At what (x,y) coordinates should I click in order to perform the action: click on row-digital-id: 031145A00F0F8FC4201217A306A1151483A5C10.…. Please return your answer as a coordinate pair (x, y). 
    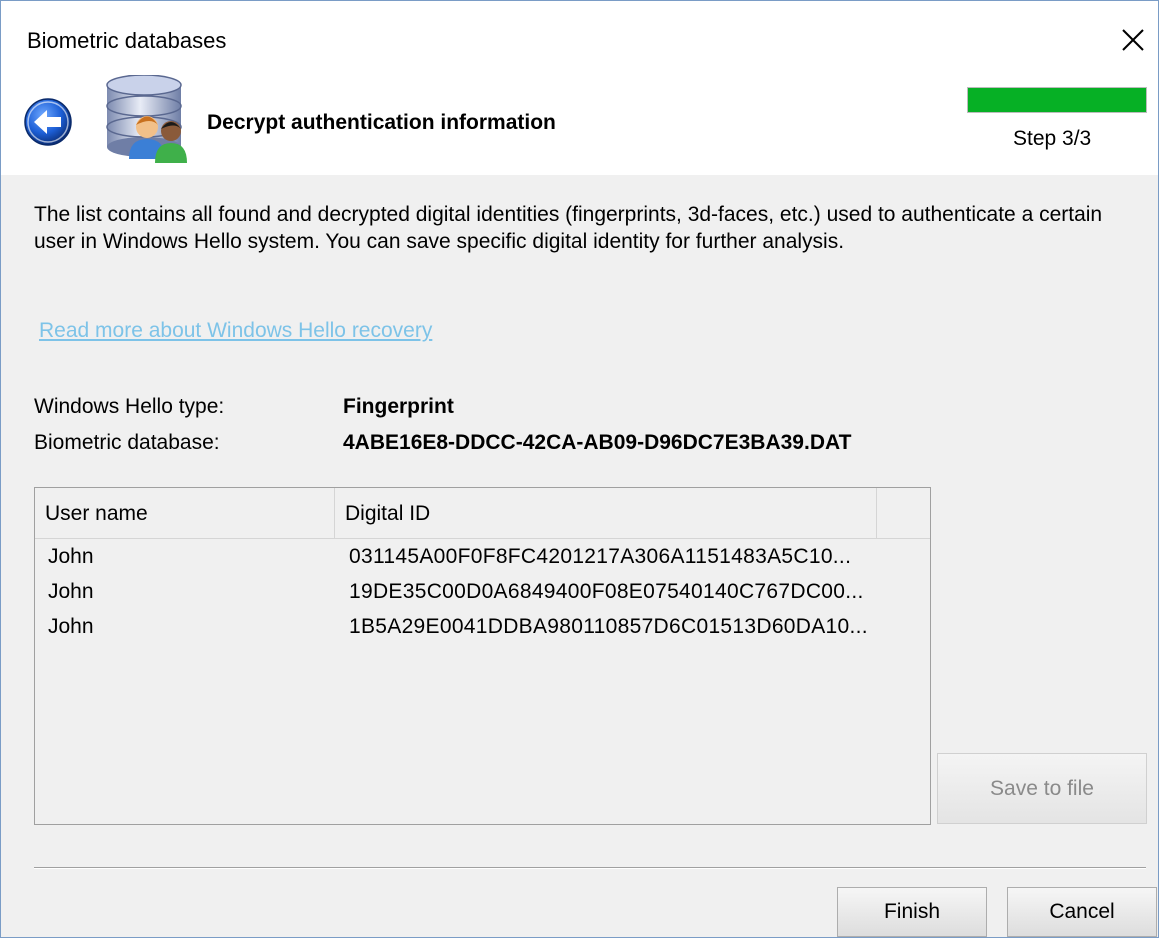
    Looking at the image, I should click on (600, 556).